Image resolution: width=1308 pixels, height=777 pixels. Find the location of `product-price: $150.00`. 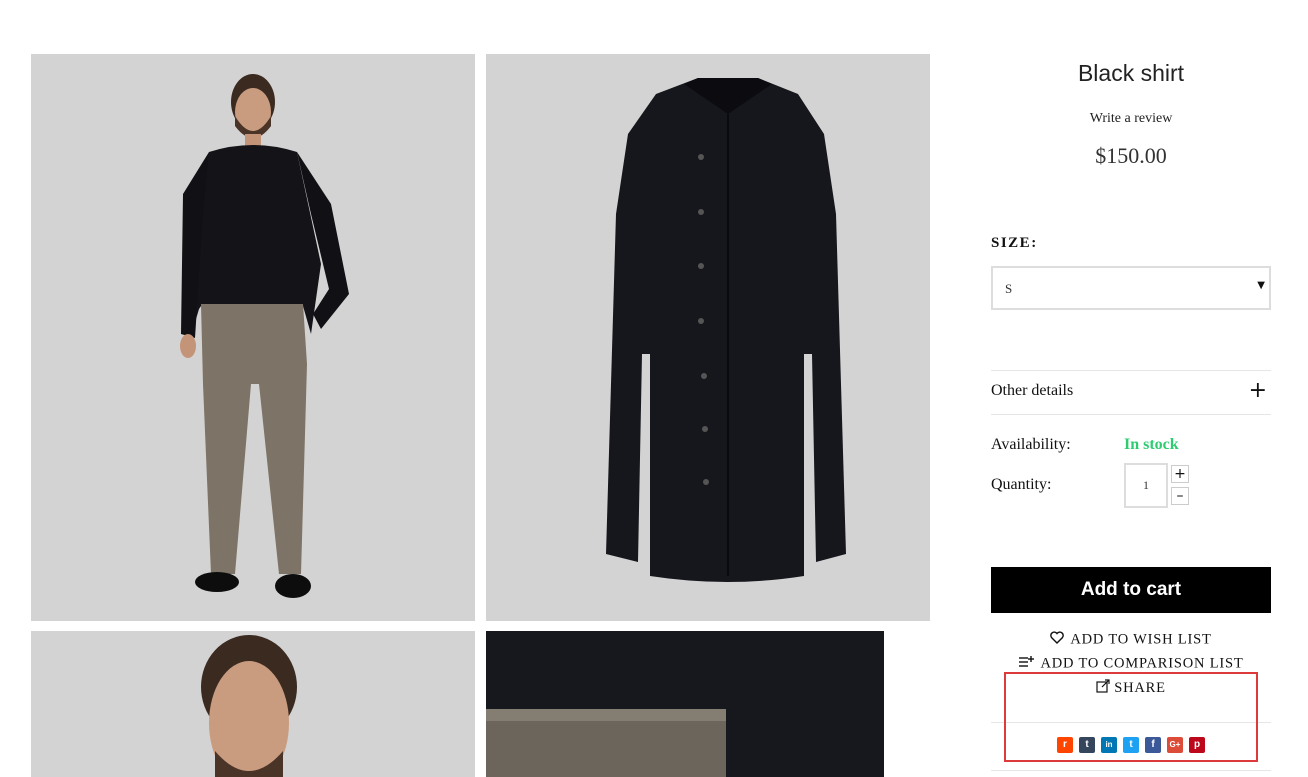

product-price: $150.00 is located at coordinates (1131, 155).